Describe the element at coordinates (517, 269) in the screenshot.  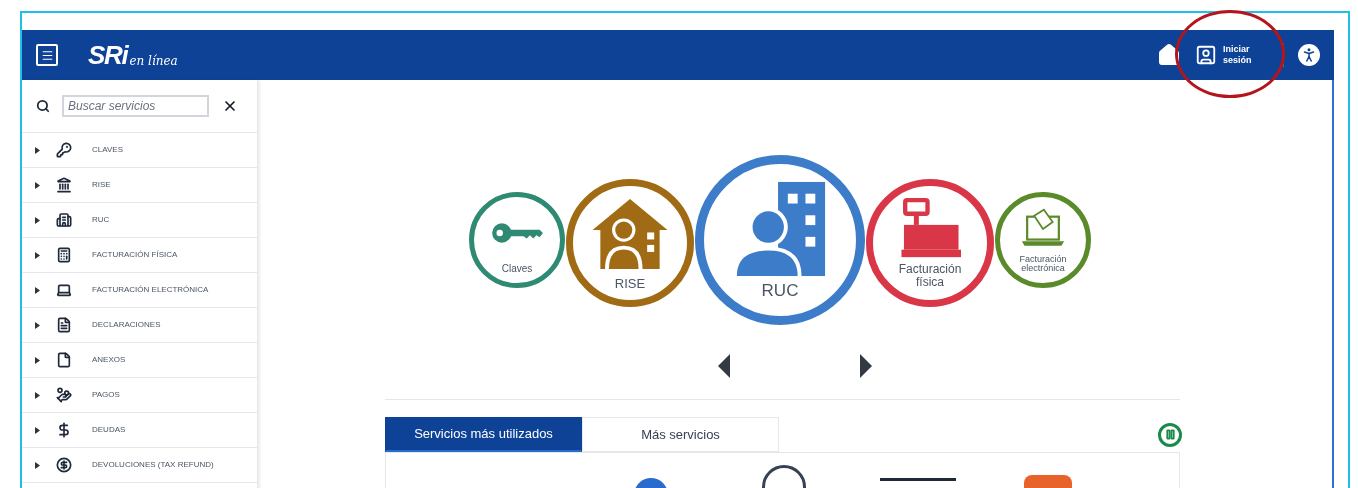
I see `service-label: Claves` at that location.